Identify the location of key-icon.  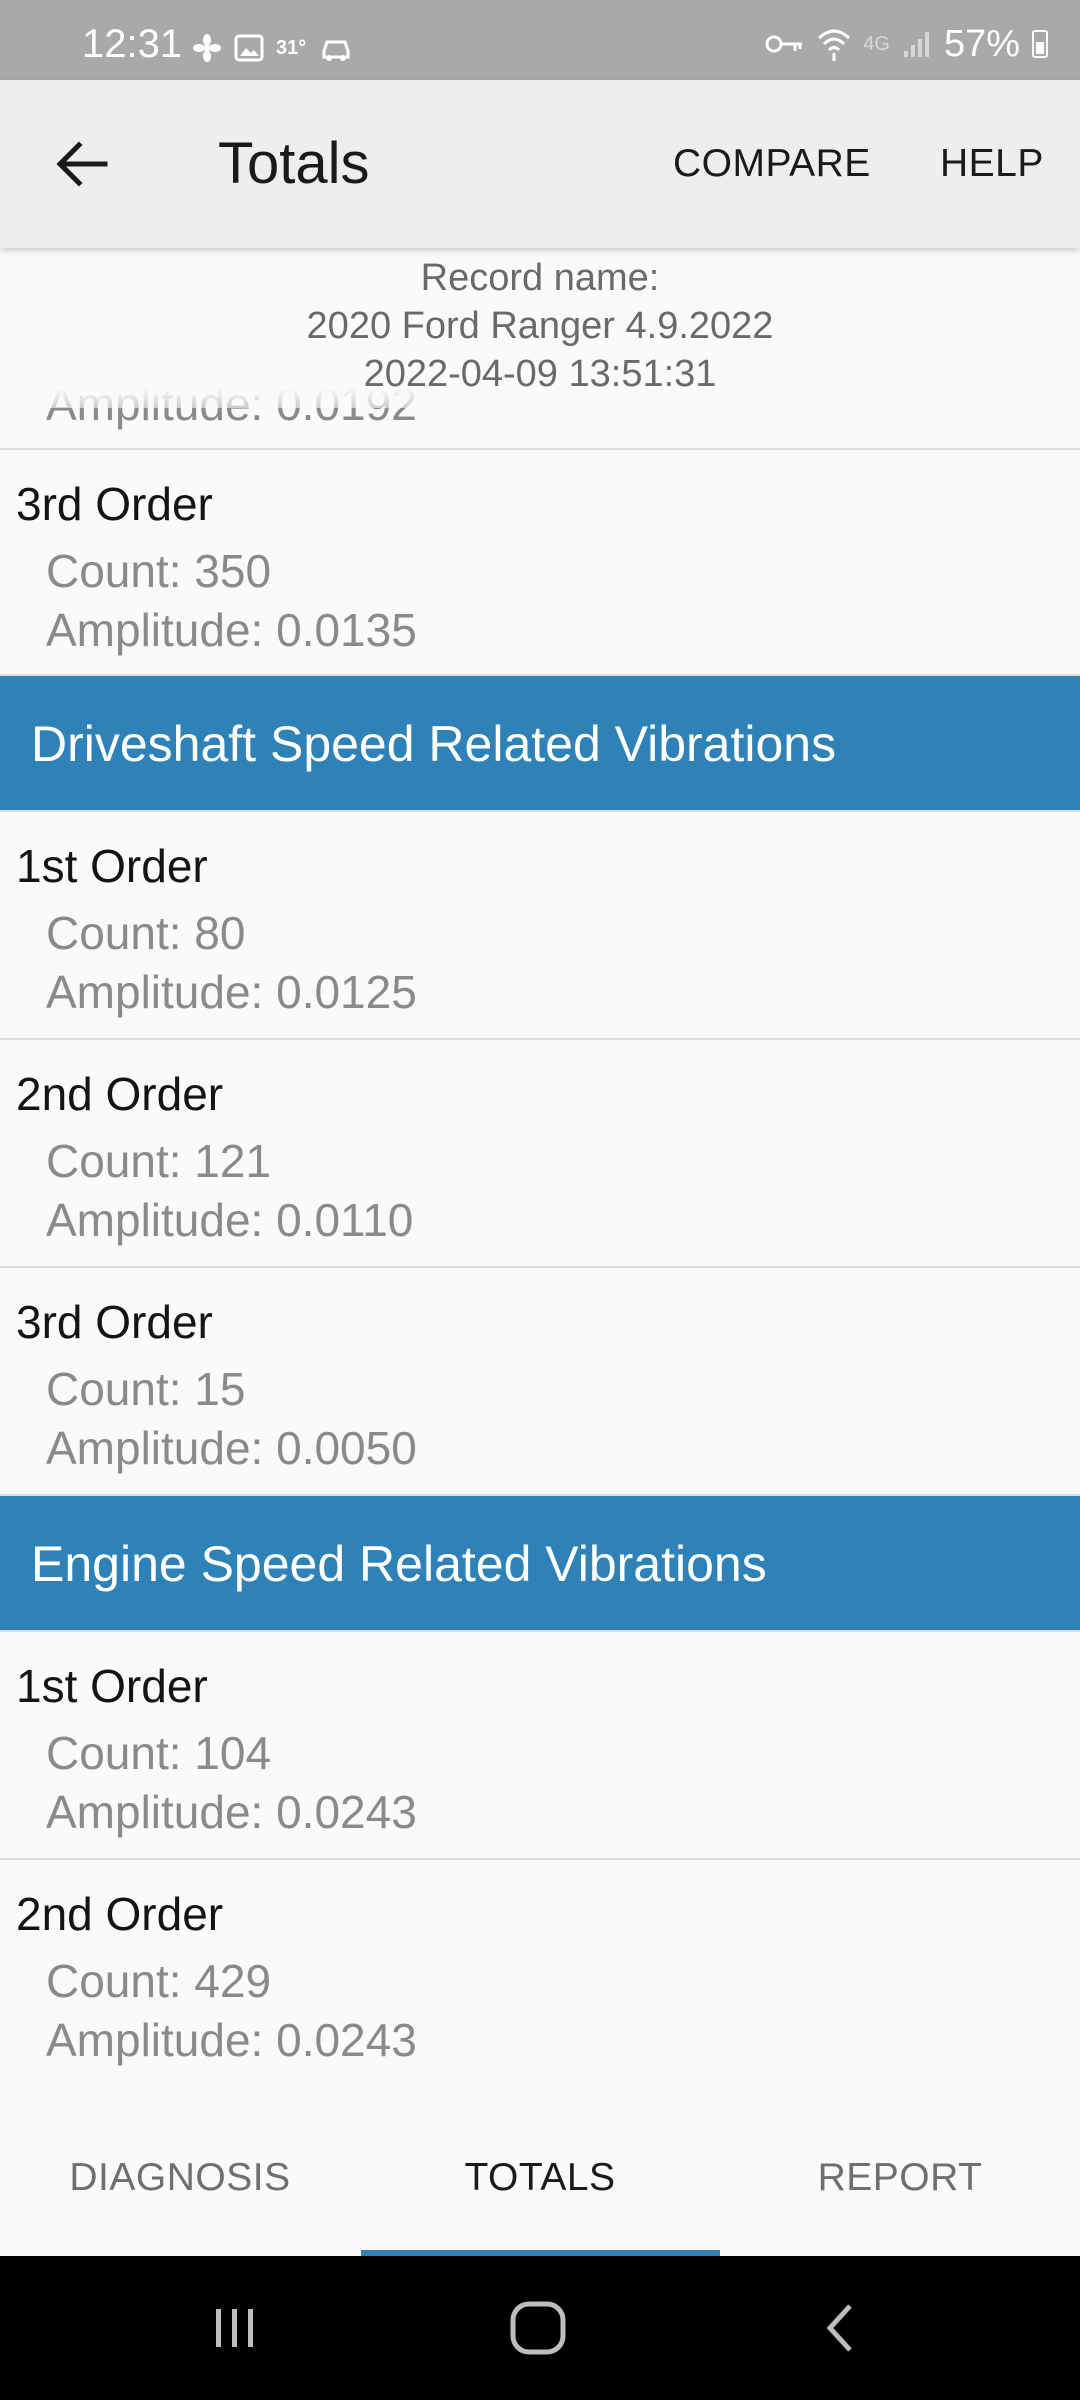
(784, 44).